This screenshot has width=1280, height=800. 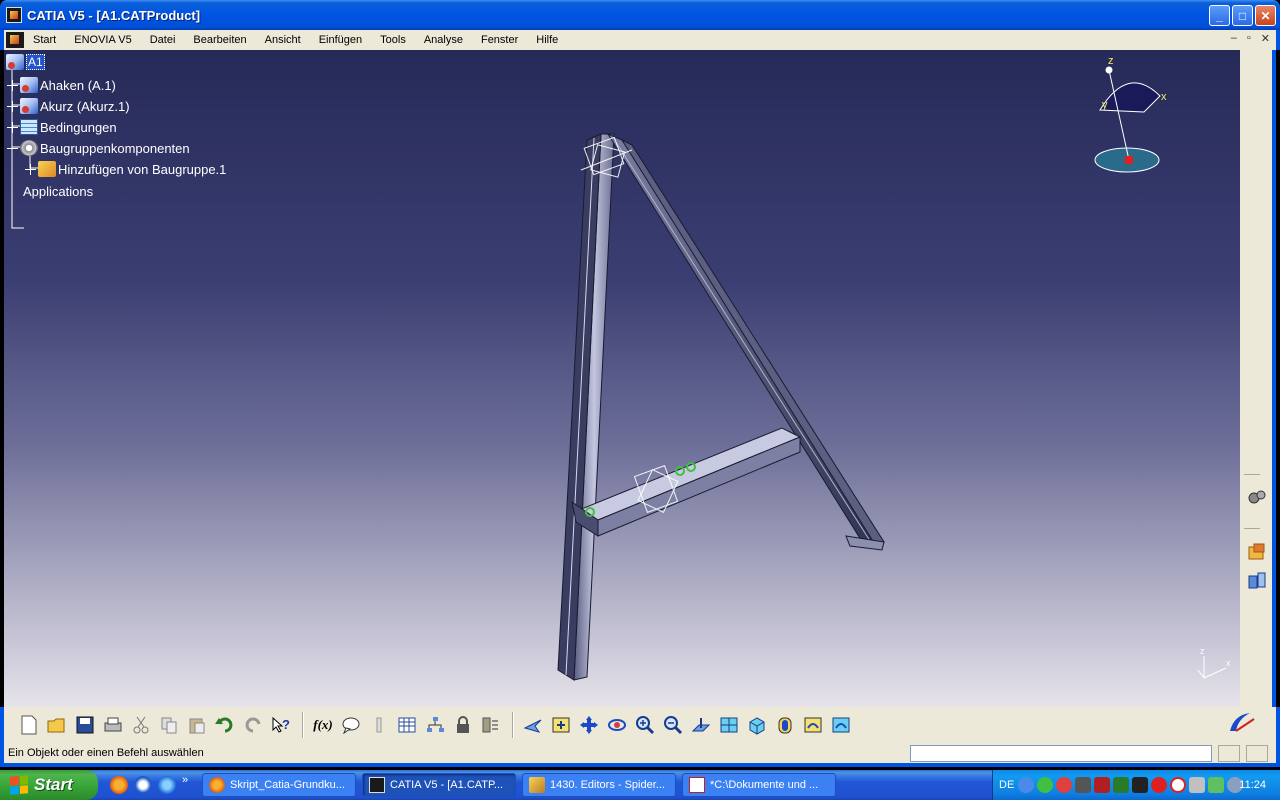 What do you see at coordinates (167, 785) in the screenshot?
I see `internet-explorer-icon` at bounding box center [167, 785].